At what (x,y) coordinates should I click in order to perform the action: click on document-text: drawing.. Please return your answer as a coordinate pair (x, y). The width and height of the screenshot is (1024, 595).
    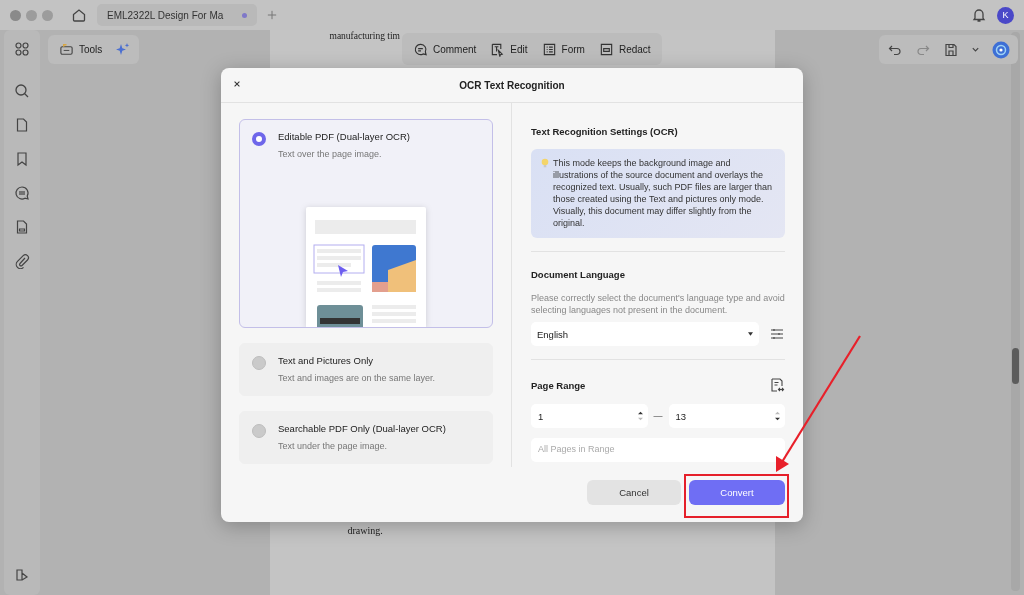
    Looking at the image, I should click on (365, 531).